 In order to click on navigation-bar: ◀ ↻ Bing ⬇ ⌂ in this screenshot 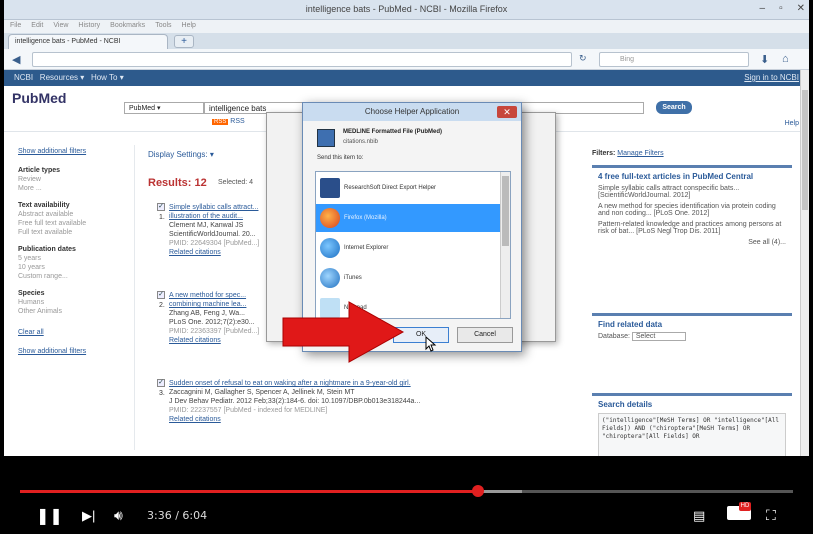, I will do `click(406, 59)`.